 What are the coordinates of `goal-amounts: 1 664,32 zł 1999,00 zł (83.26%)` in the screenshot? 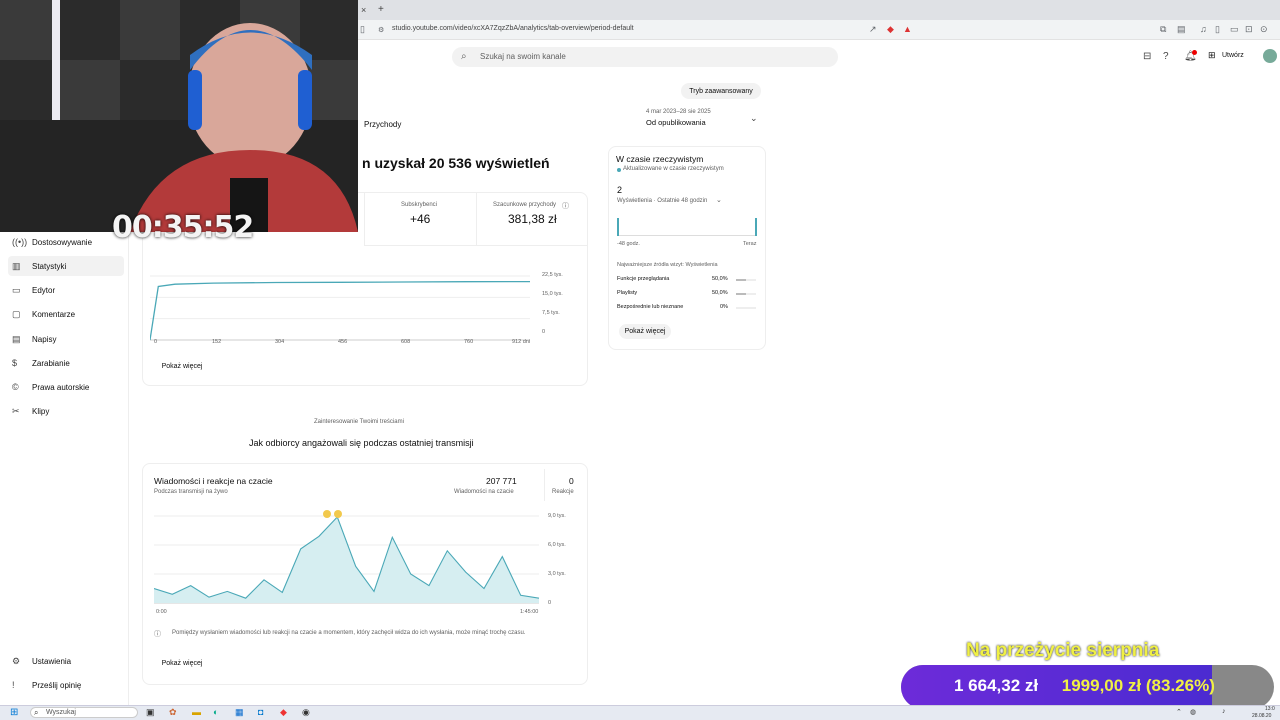 It's located at (1084, 686).